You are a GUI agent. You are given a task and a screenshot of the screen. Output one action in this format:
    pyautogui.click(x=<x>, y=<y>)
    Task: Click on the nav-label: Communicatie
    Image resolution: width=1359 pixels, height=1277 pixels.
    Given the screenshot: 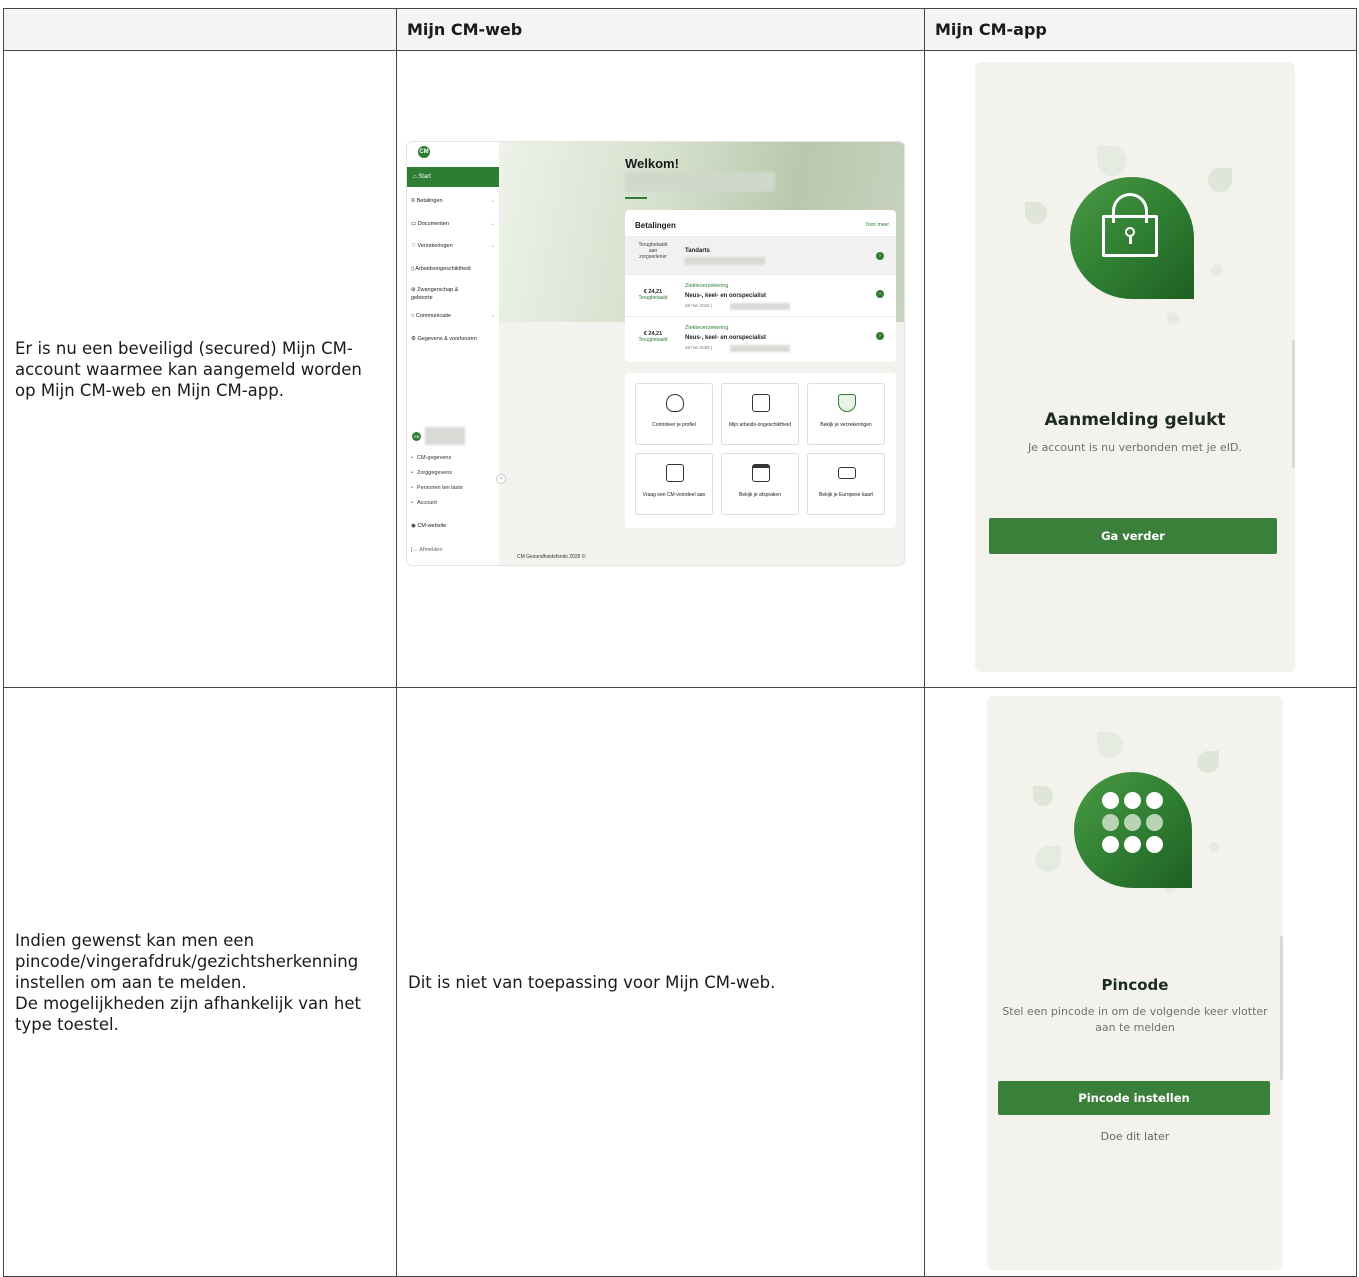 What is the action you would take?
    pyautogui.click(x=433, y=316)
    